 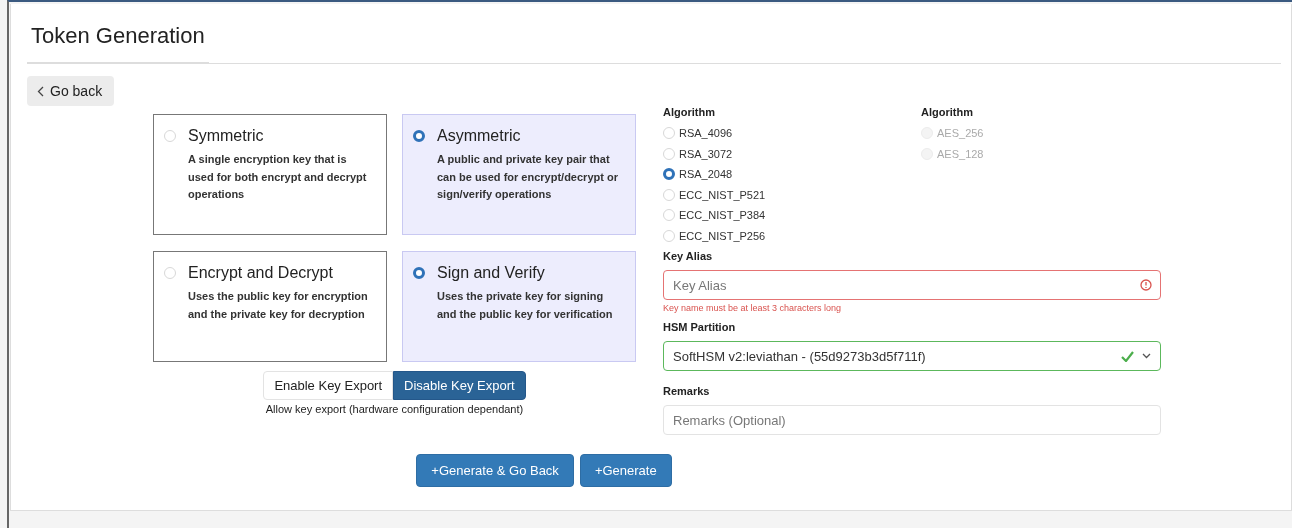 I want to click on toggle-button: Enable Key Export, so click(x=328, y=385).